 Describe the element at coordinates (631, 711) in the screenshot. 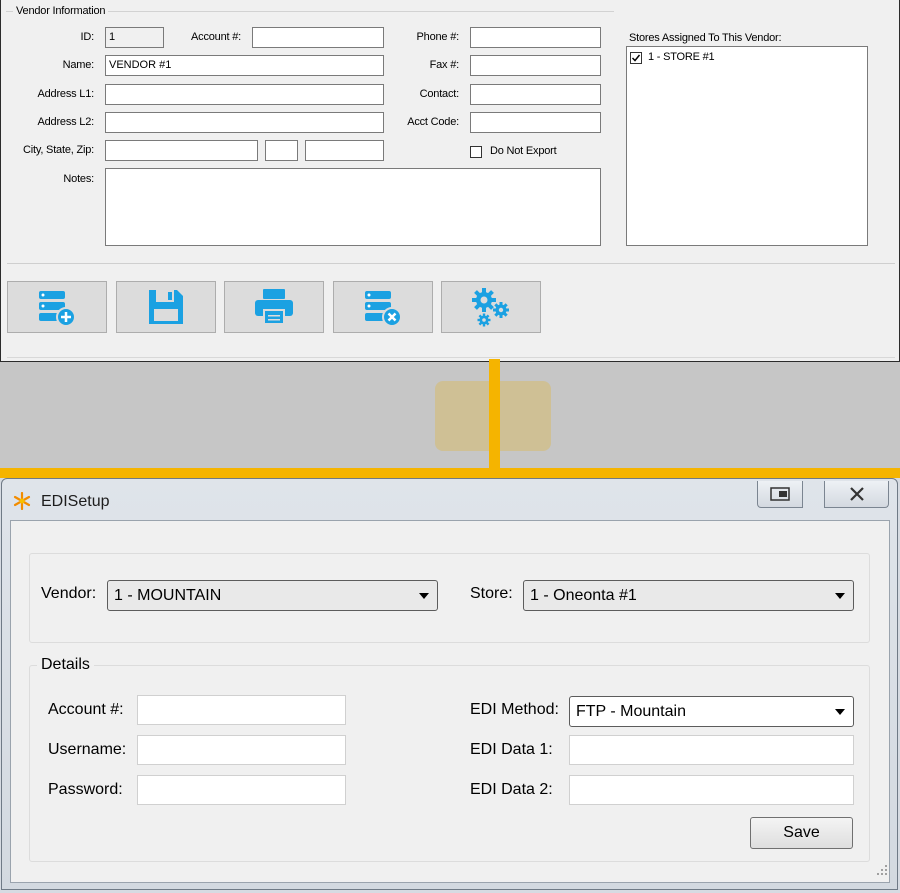

I see `edi-method-selected-value: FTP - Mountain` at that location.